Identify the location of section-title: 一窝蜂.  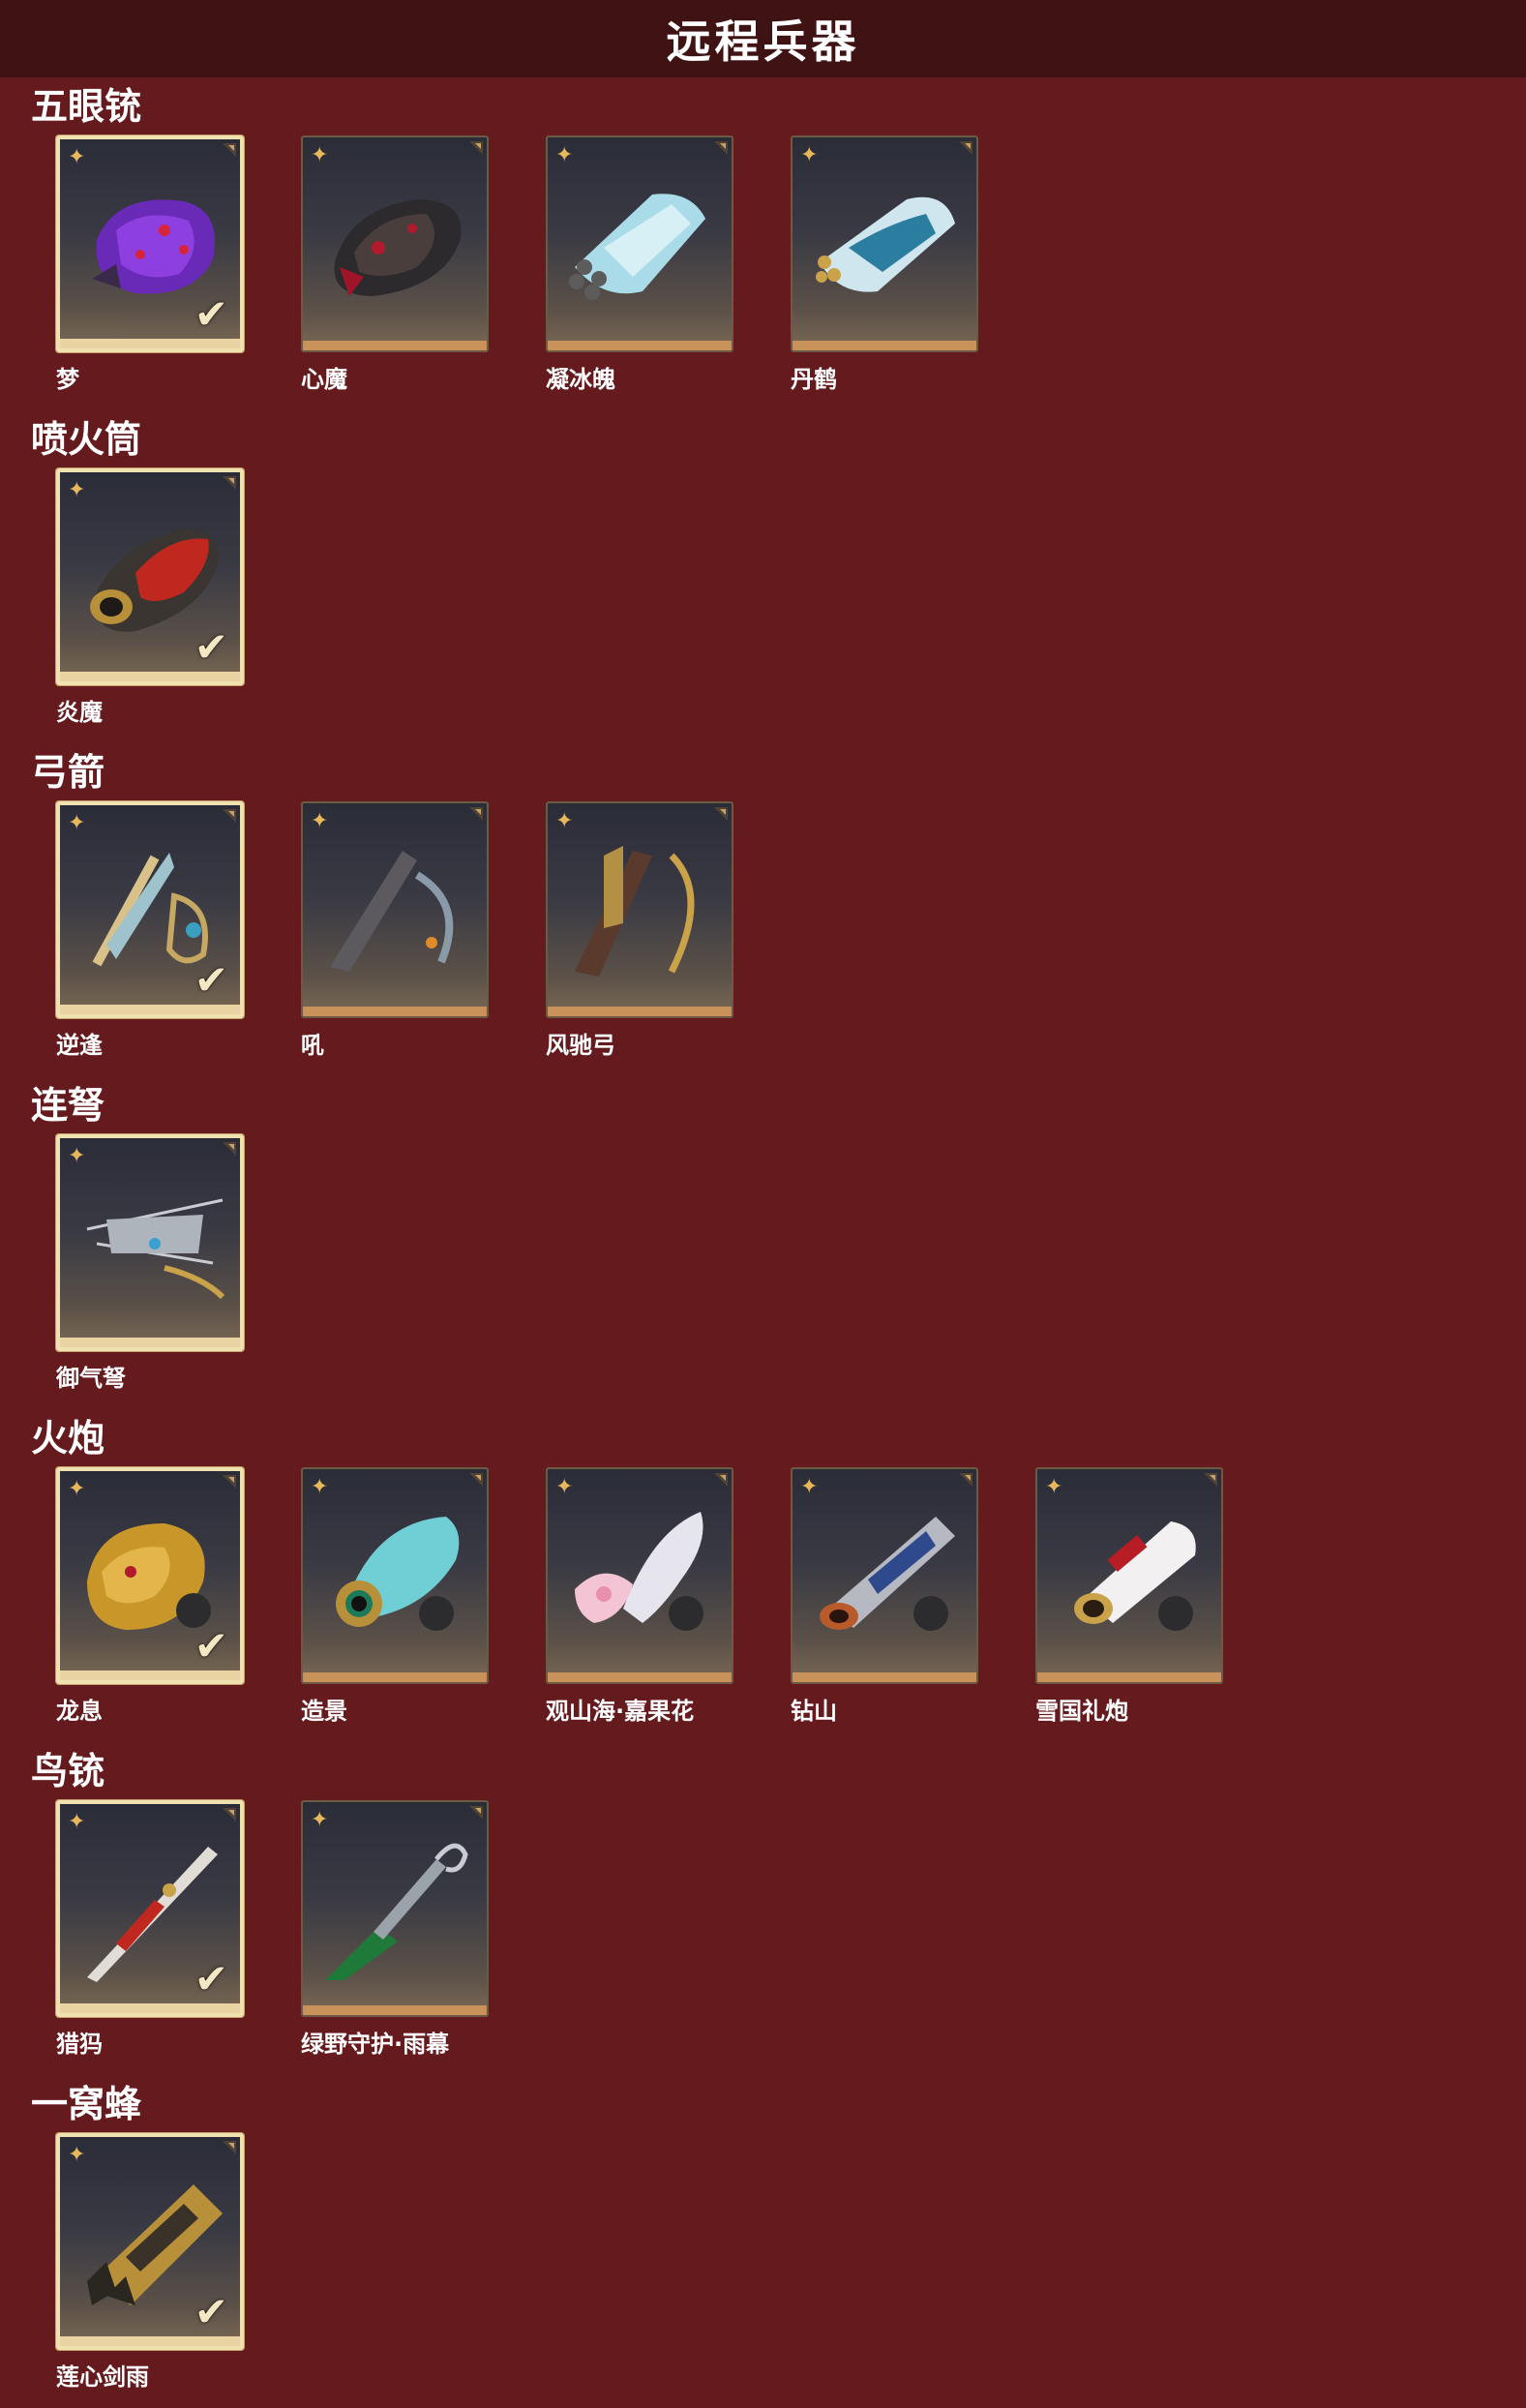
(86, 2104).